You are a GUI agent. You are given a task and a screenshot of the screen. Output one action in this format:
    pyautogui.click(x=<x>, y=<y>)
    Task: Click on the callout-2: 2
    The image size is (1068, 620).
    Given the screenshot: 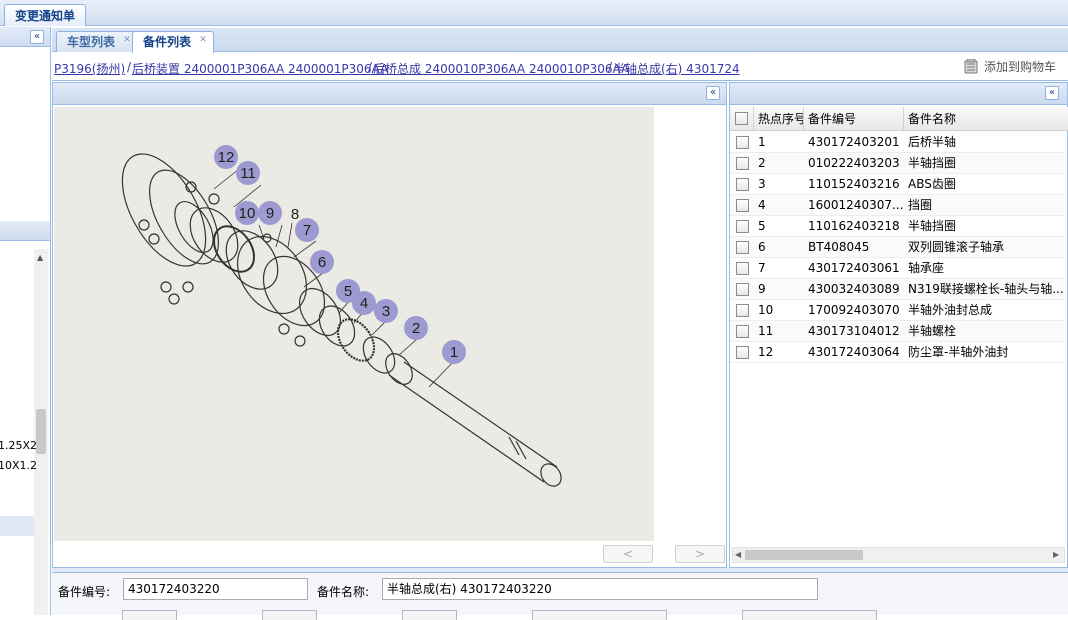 What is the action you would take?
    pyautogui.click(x=416, y=328)
    